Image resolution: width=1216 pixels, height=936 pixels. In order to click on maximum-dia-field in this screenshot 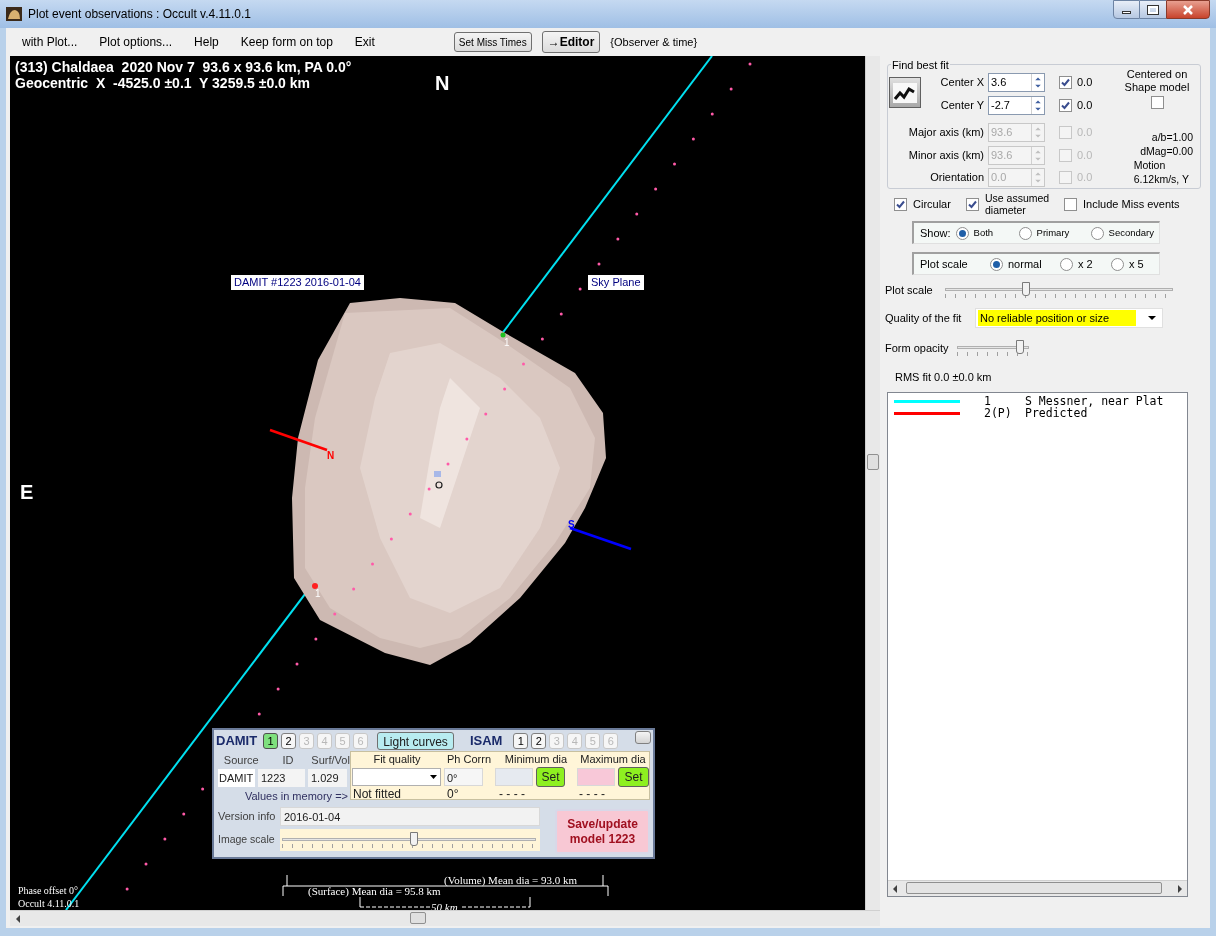, I will do `click(596, 777)`.